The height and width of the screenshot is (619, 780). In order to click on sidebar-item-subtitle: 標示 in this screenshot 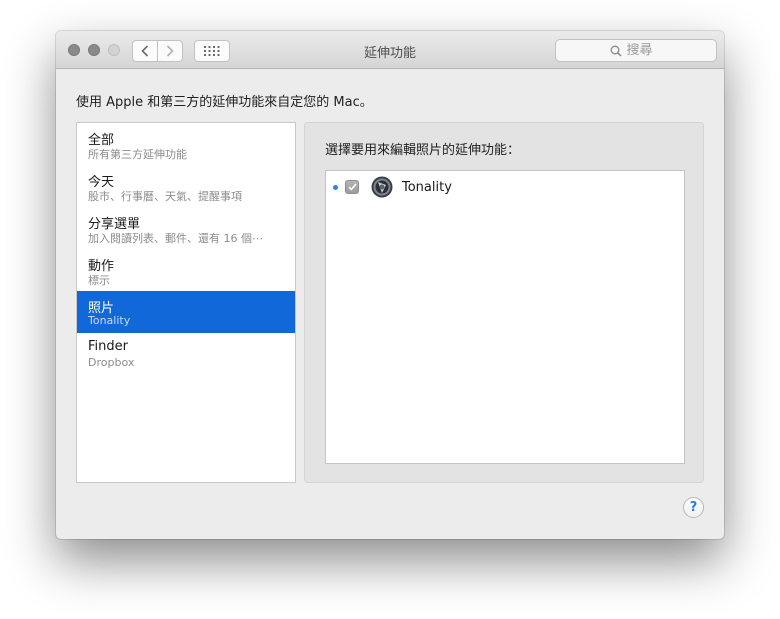, I will do `click(99, 280)`.